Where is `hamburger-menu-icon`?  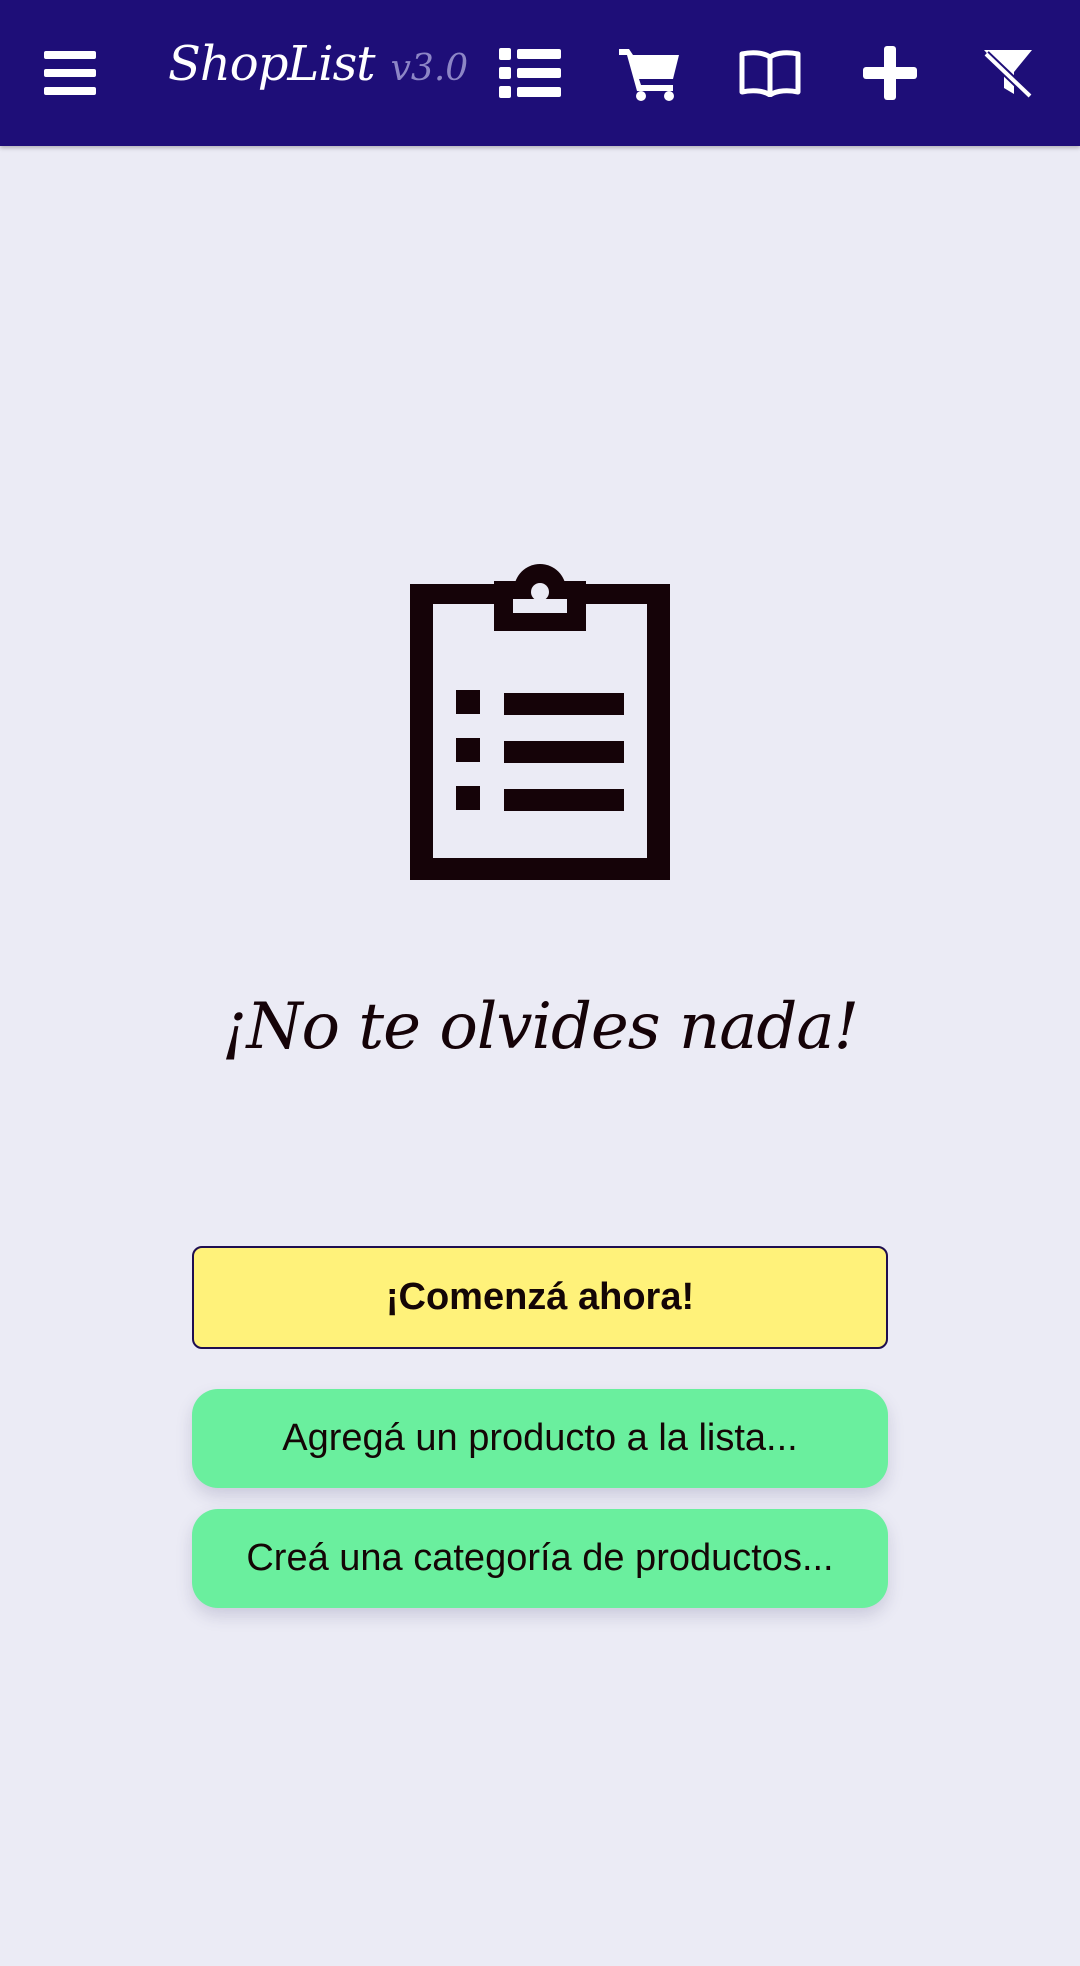 hamburger-menu-icon is located at coordinates (70, 73).